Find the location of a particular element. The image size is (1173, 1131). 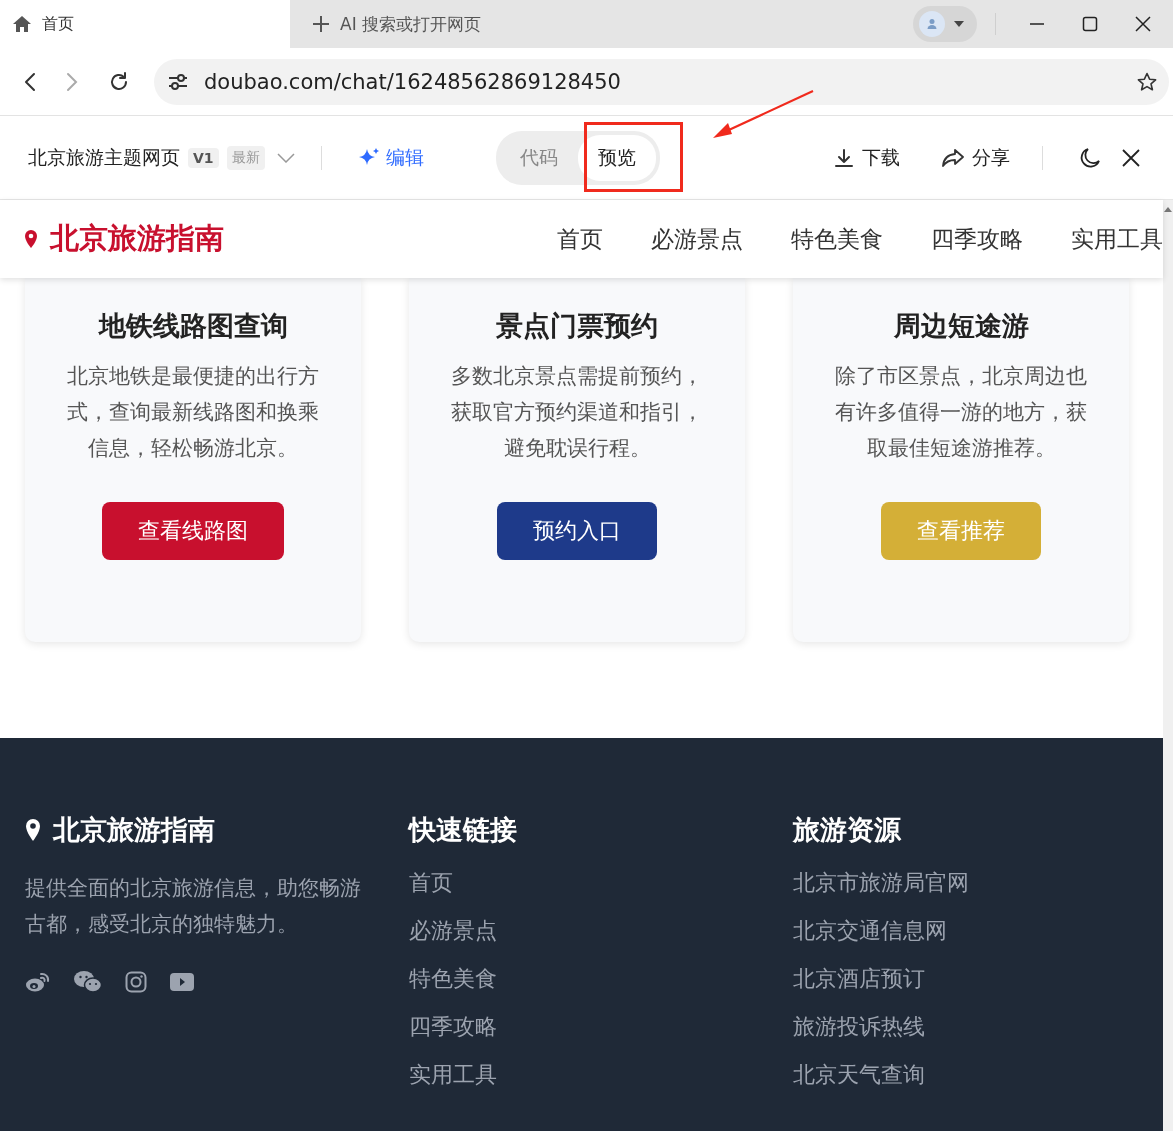

site-logo: 北京旅游指南 is located at coordinates (137, 239).